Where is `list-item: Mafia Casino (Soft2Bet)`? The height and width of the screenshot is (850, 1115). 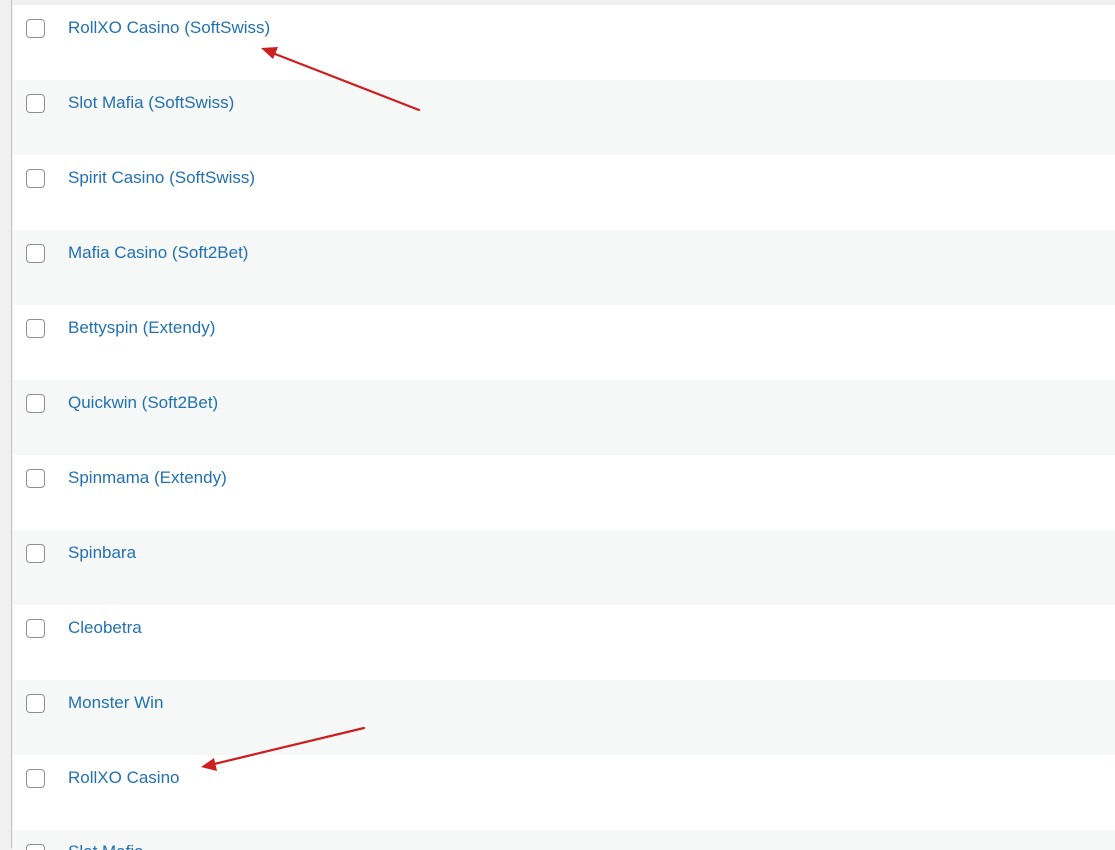 list-item: Mafia Casino (Soft2Bet) is located at coordinates (564, 267).